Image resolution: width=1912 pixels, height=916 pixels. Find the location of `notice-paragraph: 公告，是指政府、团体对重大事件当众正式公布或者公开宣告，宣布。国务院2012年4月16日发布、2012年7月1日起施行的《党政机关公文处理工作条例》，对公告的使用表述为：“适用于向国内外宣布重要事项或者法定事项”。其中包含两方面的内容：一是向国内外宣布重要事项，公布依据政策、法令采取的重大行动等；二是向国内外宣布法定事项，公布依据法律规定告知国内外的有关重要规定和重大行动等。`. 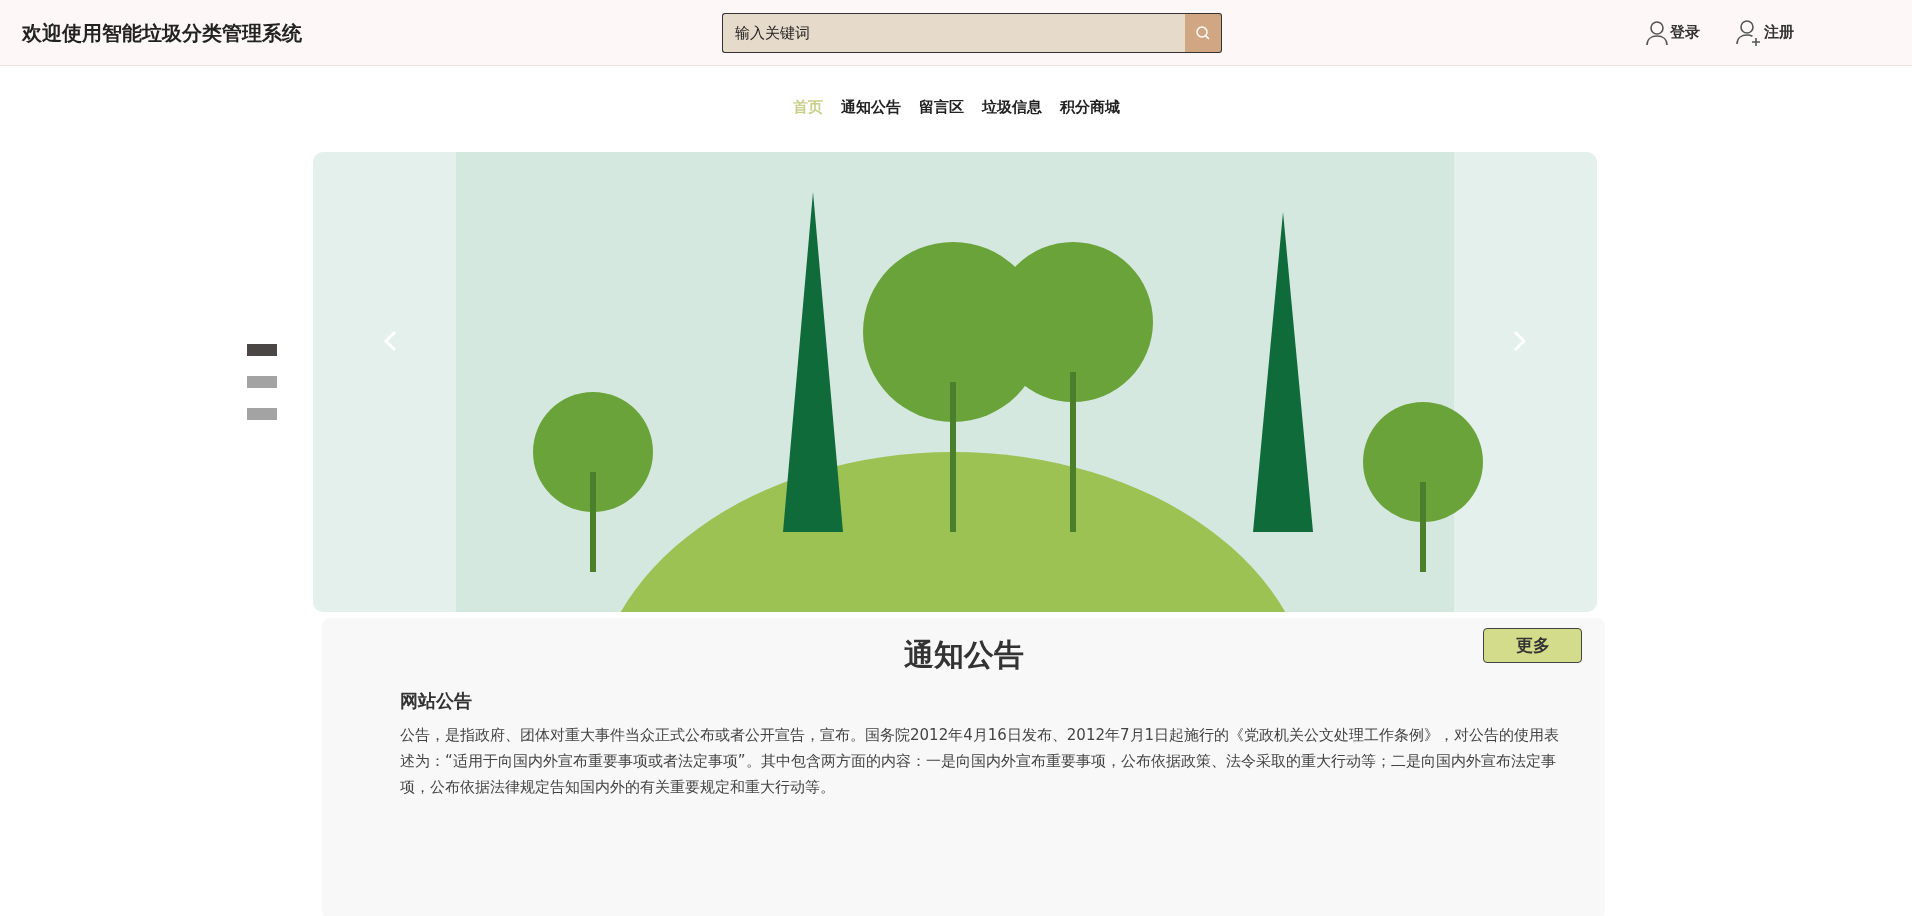

notice-paragraph: 公告，是指政府、团体对重大事件当众正式公布或者公开宣告，宣布。国务院2012年4月16日发布、2012年7月1日起施行的《党政机关公文处理工作条例》，对公告的使用表述为：“适用于向国内外宣布重要事项或者法定事项”。其中包含两方面的内容：一是向国内外宣布重要事项，公布依据政策、法令采取的重大行动等；二是向国内外宣布法定事项，公布依据法律规定告知国内外的有关重要规定和重大行动等。 is located at coordinates (980, 761).